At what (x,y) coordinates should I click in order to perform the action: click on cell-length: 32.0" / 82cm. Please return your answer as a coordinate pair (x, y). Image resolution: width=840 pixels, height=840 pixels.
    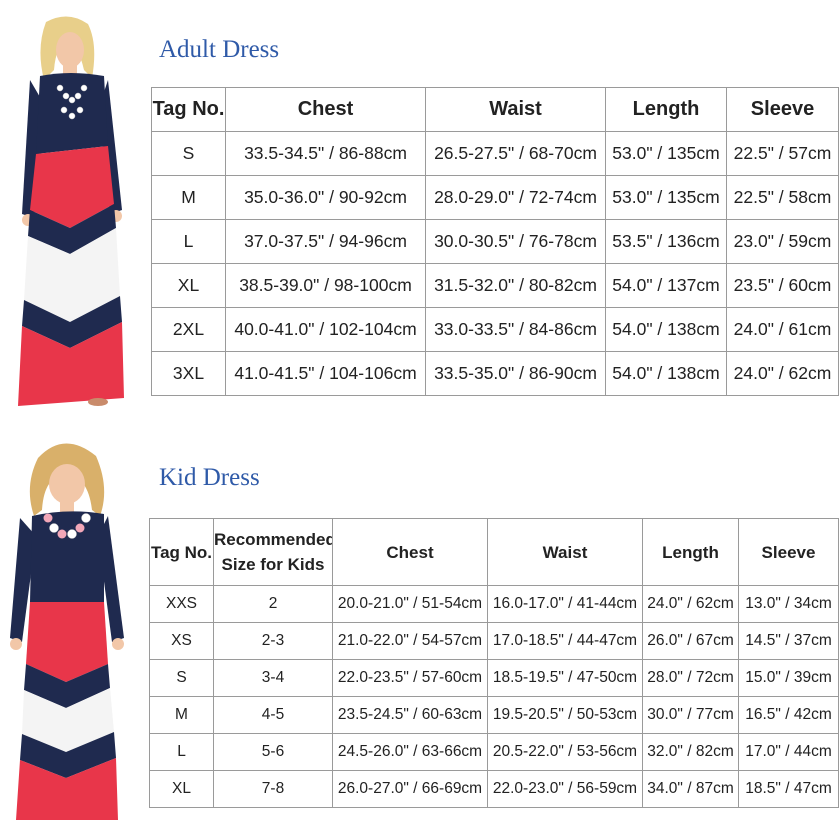
    Looking at the image, I should click on (690, 752).